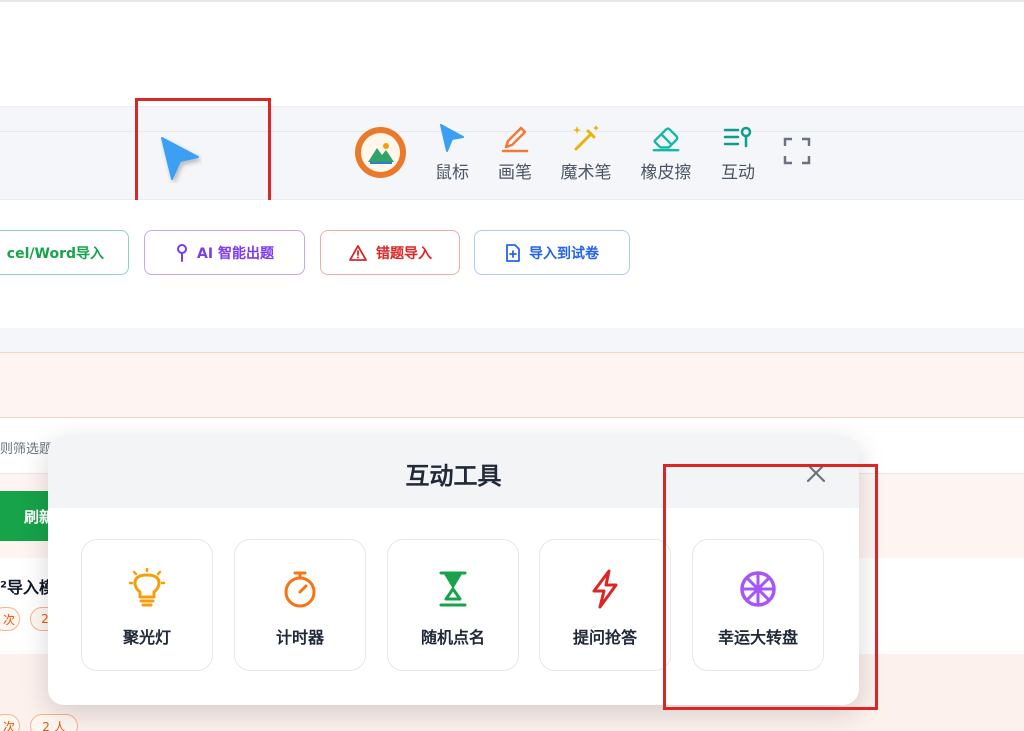 The width and height of the screenshot is (1024, 731). Describe the element at coordinates (515, 154) in the screenshot. I see `tool-pen: 画笔` at that location.